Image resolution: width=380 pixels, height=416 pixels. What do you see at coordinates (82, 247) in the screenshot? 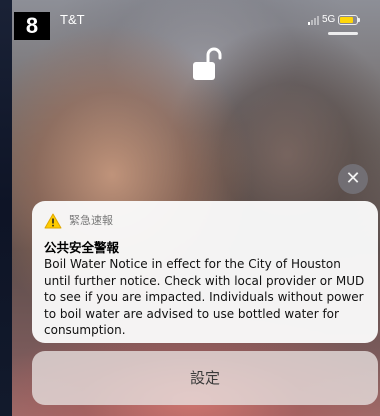
I see `notification-title: 公共安全警報` at bounding box center [82, 247].